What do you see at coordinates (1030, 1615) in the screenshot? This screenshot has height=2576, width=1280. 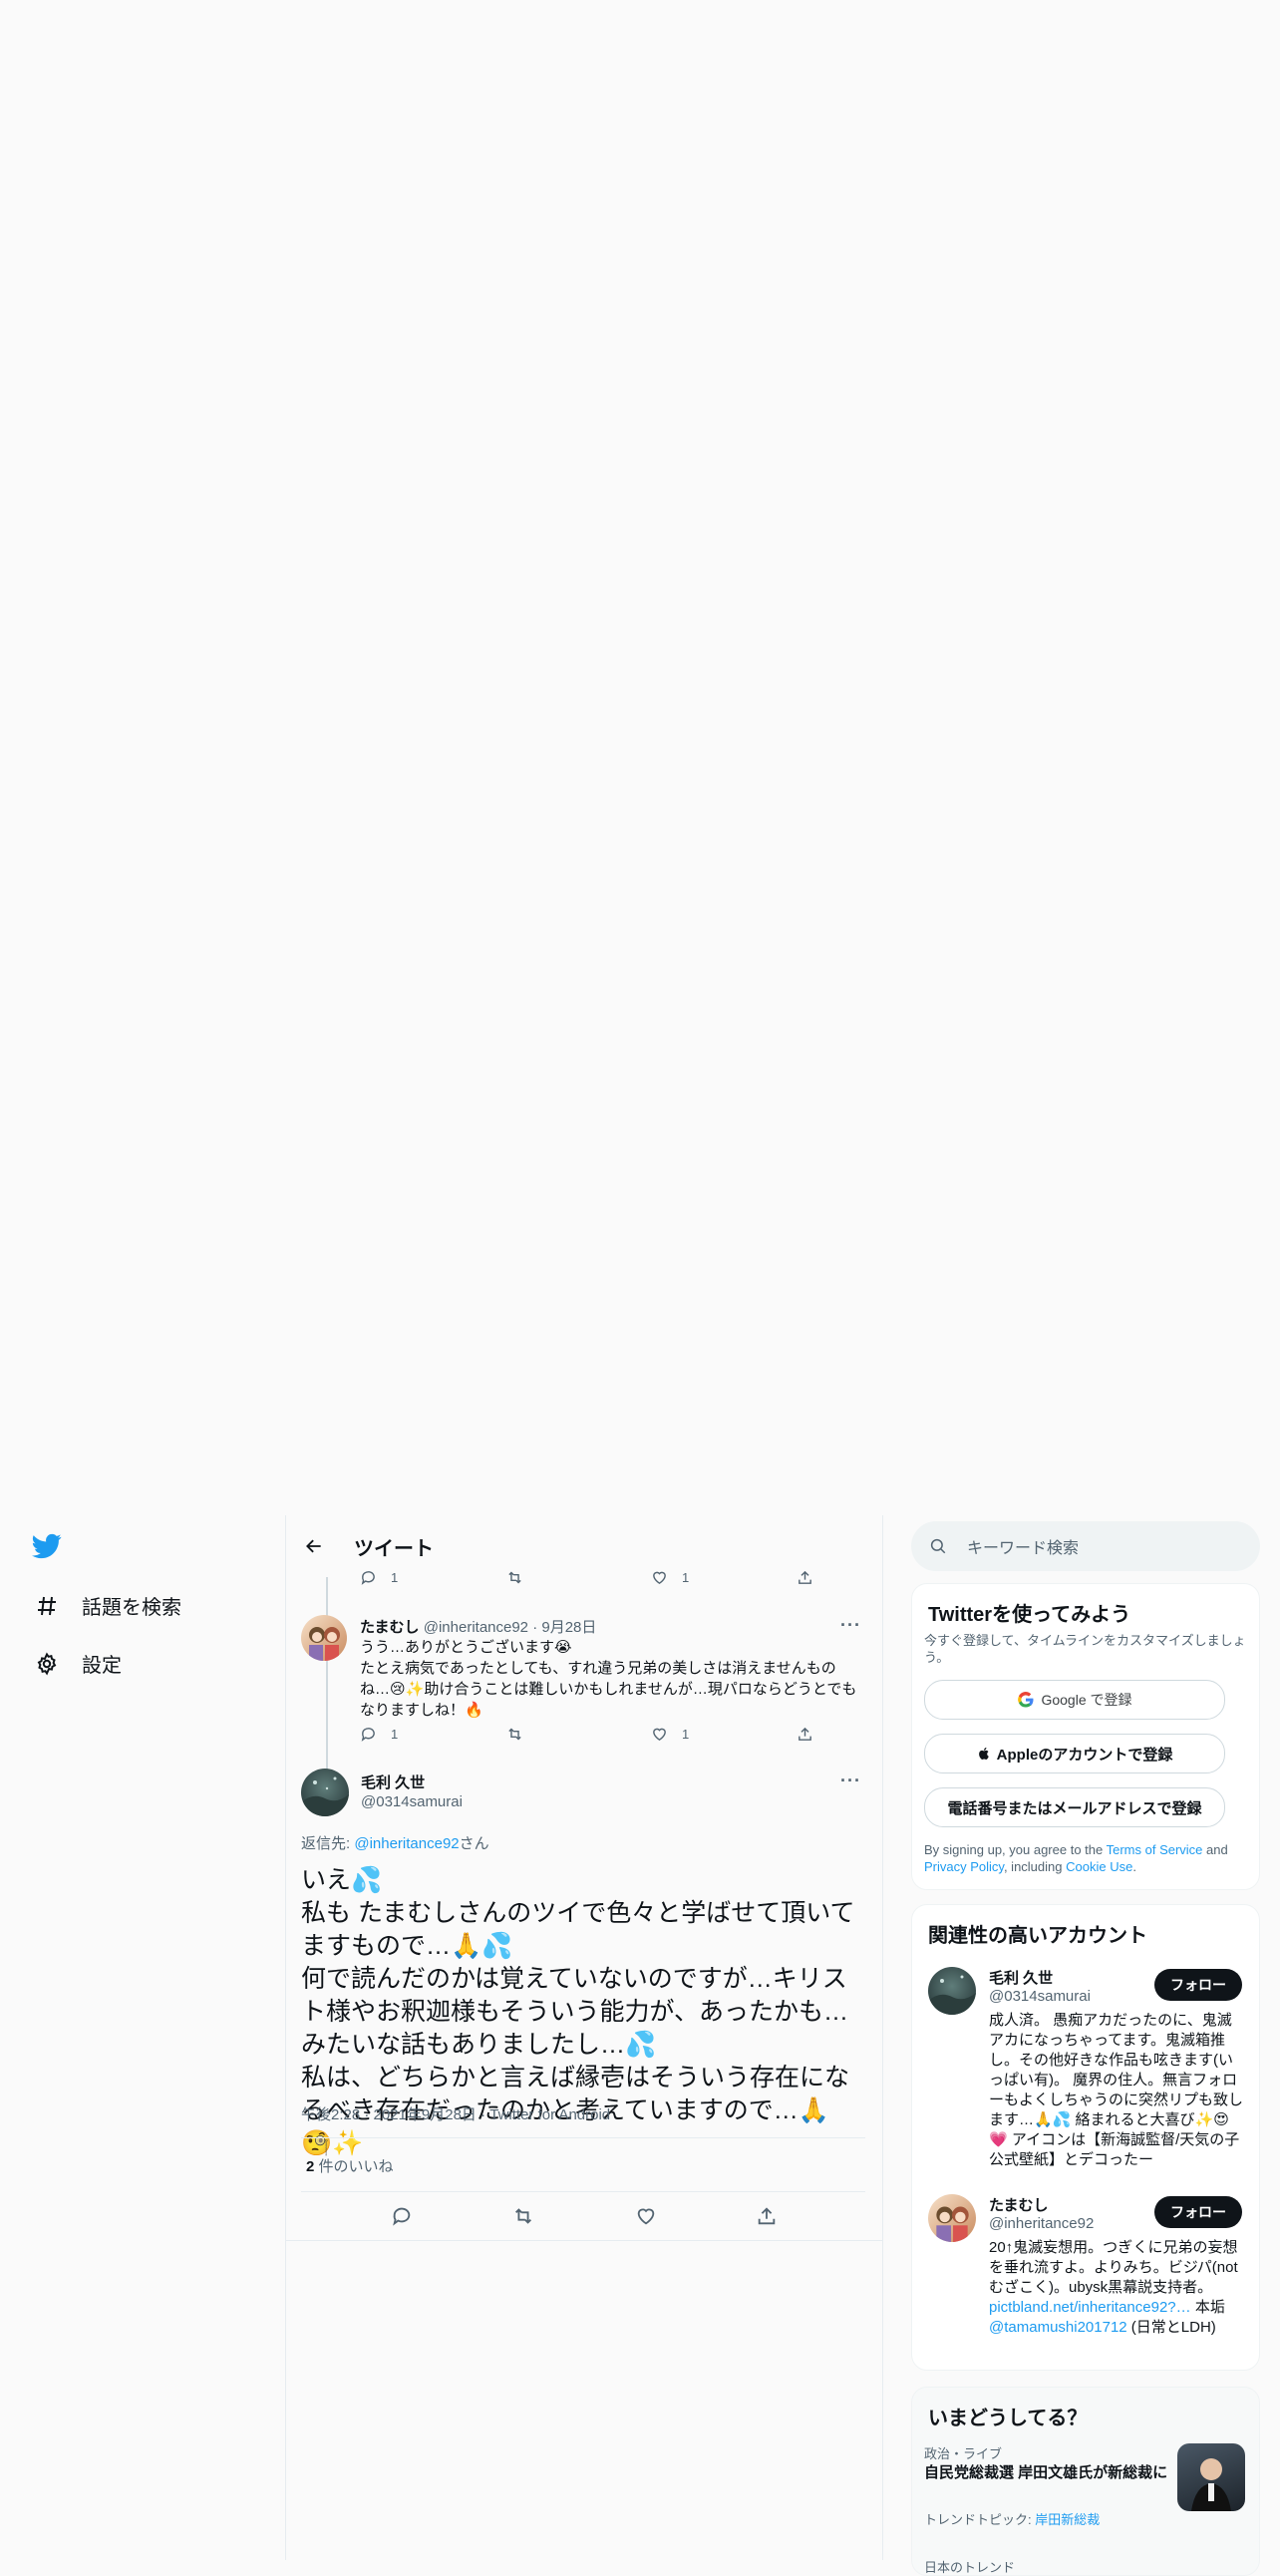 I see `signup-title: Twitterを使ってみよう` at bounding box center [1030, 1615].